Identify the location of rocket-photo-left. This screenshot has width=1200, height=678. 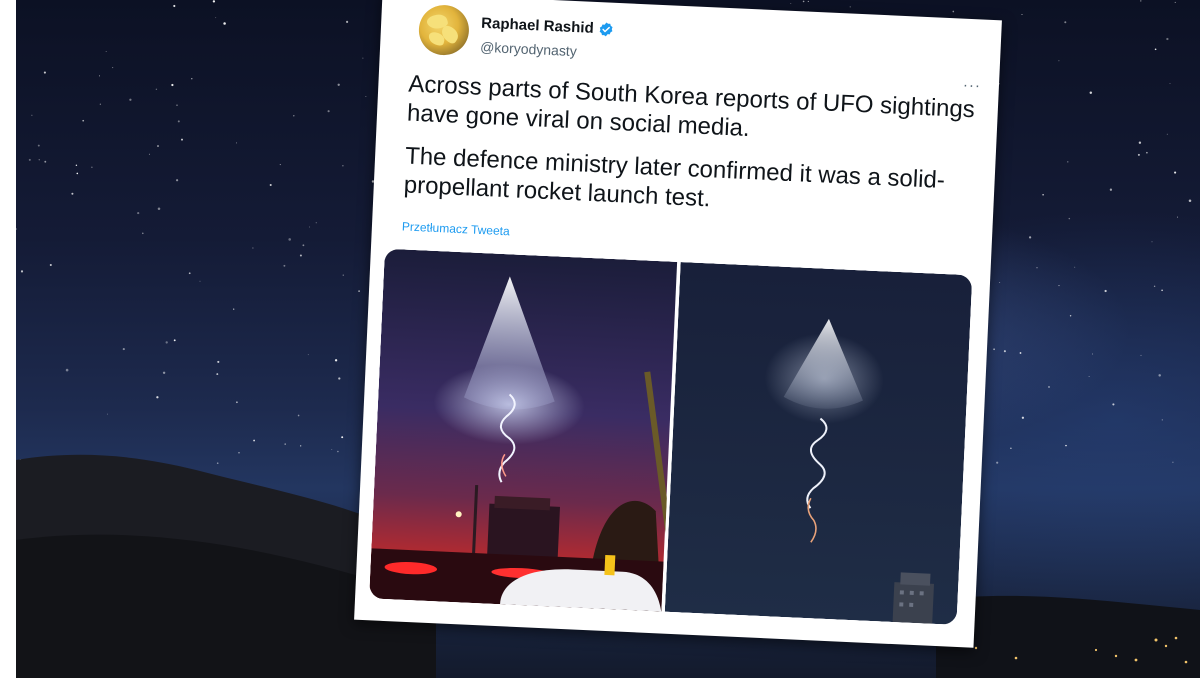
(523, 430).